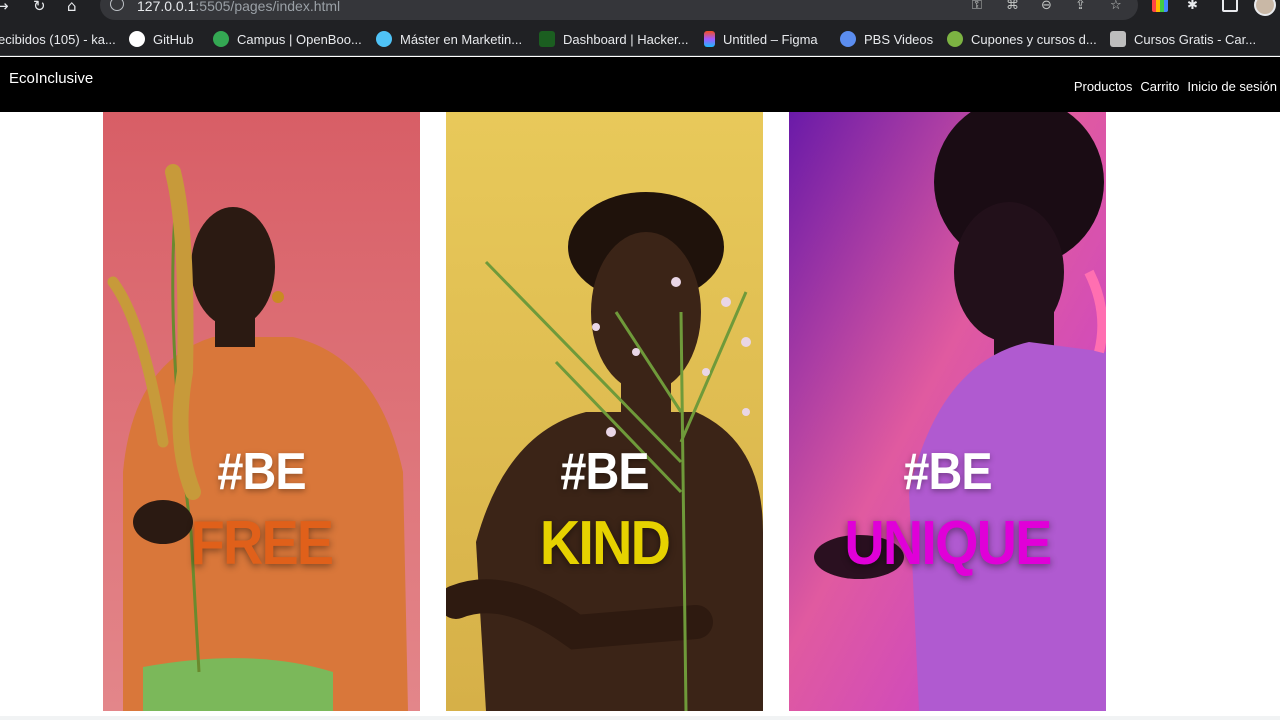 The width and height of the screenshot is (1280, 720). What do you see at coordinates (1103, 86) in the screenshot?
I see `nav-productos: Productos` at bounding box center [1103, 86].